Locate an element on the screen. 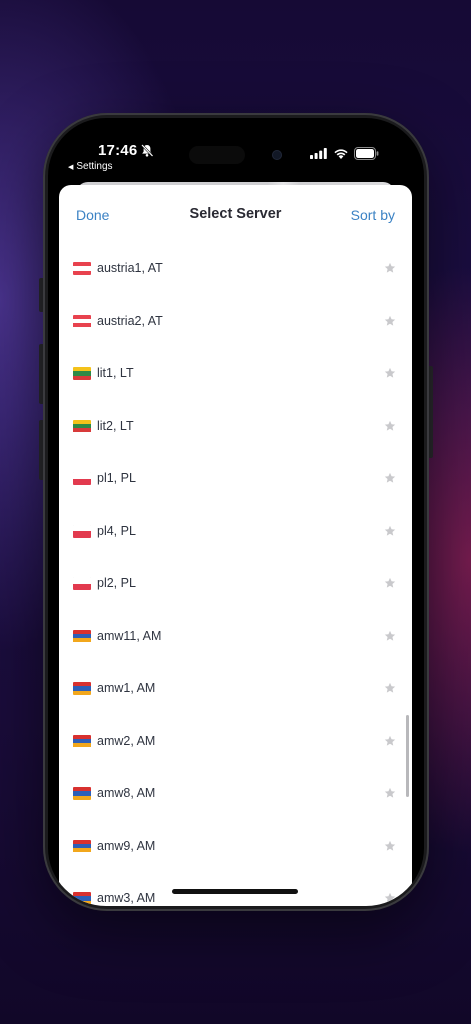 Image resolution: width=471 pixels, height=1024 pixels. front-camera is located at coordinates (277, 155).